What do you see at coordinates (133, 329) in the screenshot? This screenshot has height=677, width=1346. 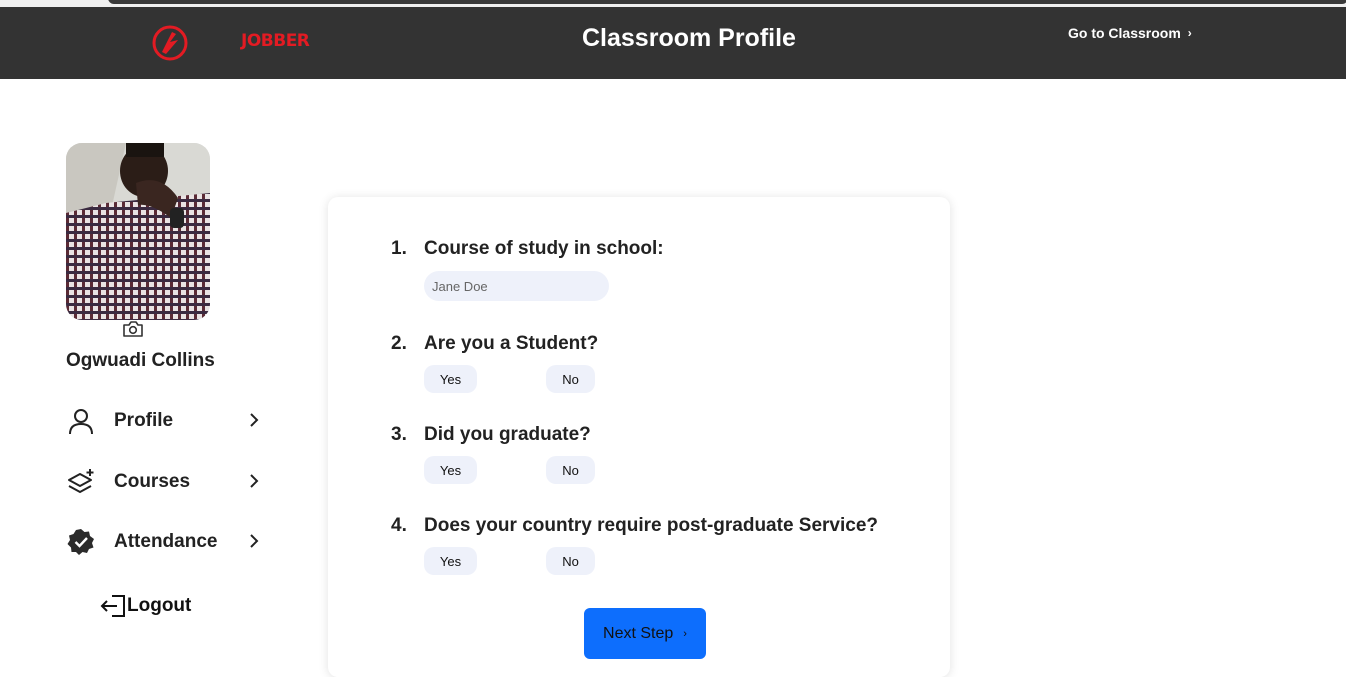 I see `camera-icon` at bounding box center [133, 329].